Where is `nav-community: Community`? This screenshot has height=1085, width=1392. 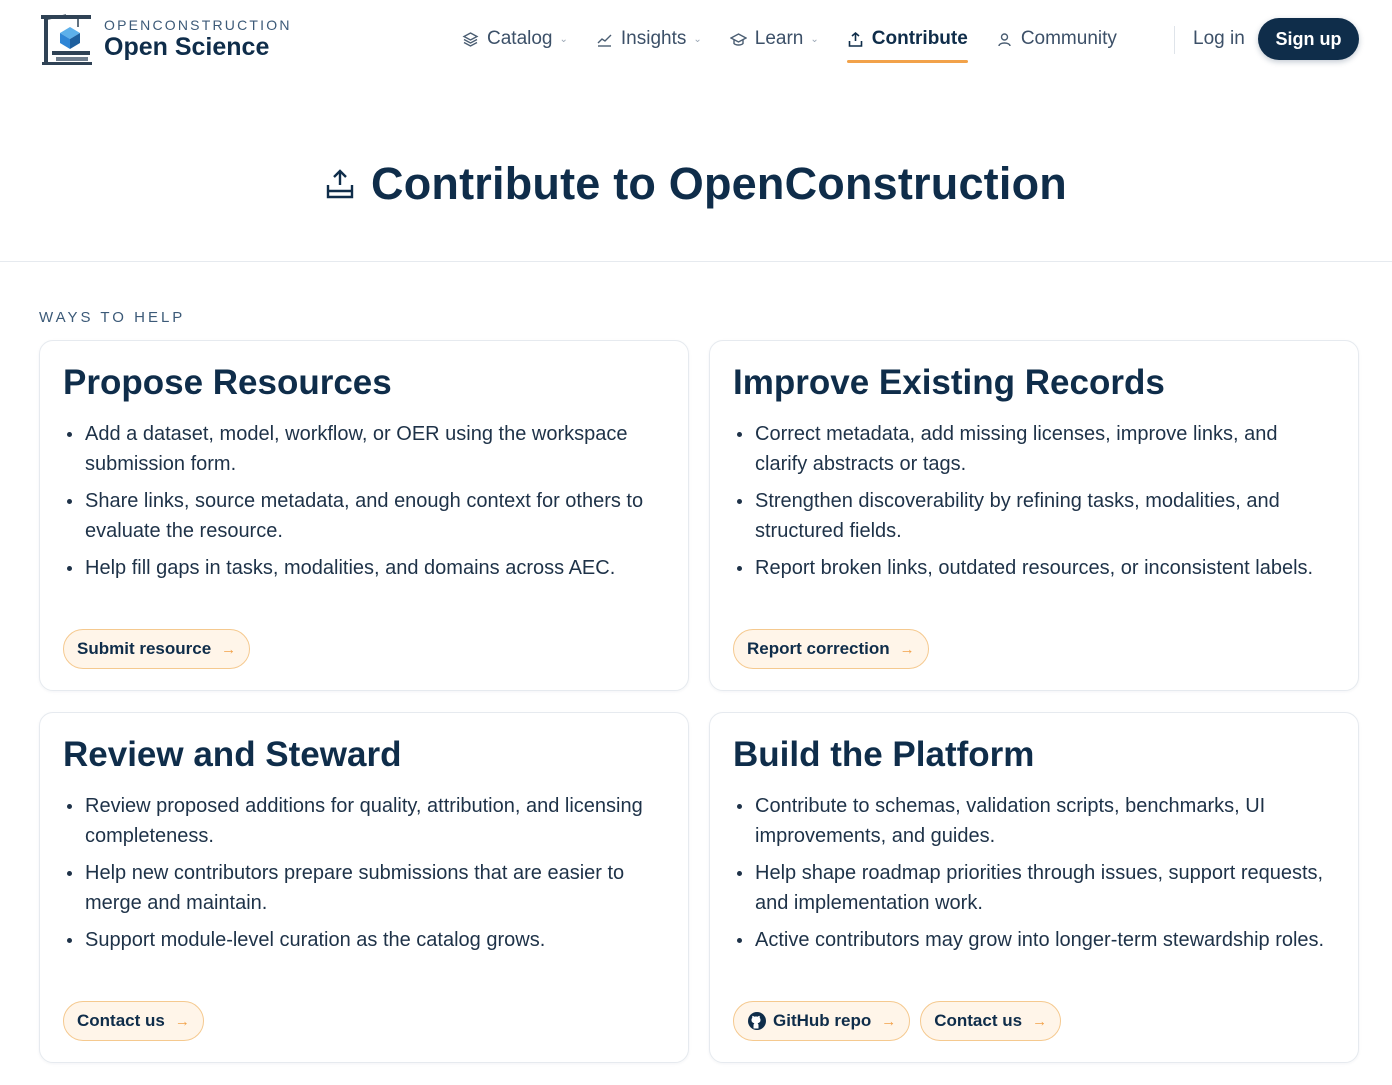 nav-community: Community is located at coordinates (1056, 39).